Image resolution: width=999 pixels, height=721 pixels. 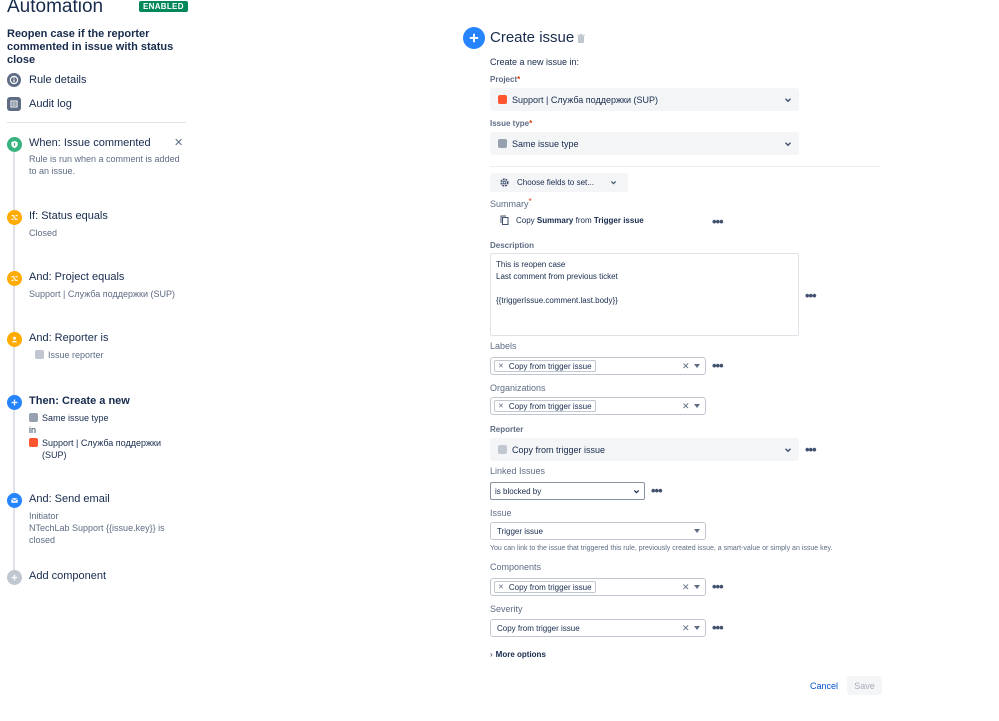 What do you see at coordinates (69, 418) in the screenshot?
I see `step-issue-type: Same issue type` at bounding box center [69, 418].